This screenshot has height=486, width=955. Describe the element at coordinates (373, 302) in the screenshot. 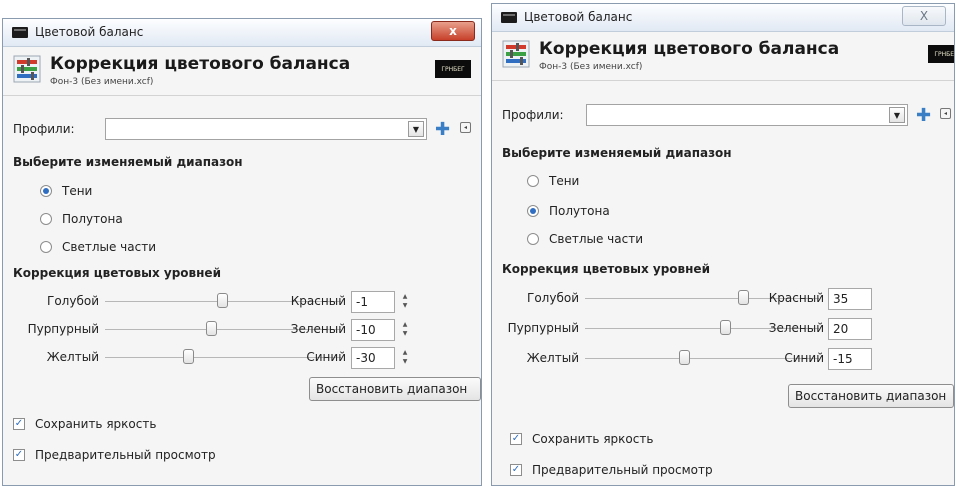

I see `value-input: -1` at that location.